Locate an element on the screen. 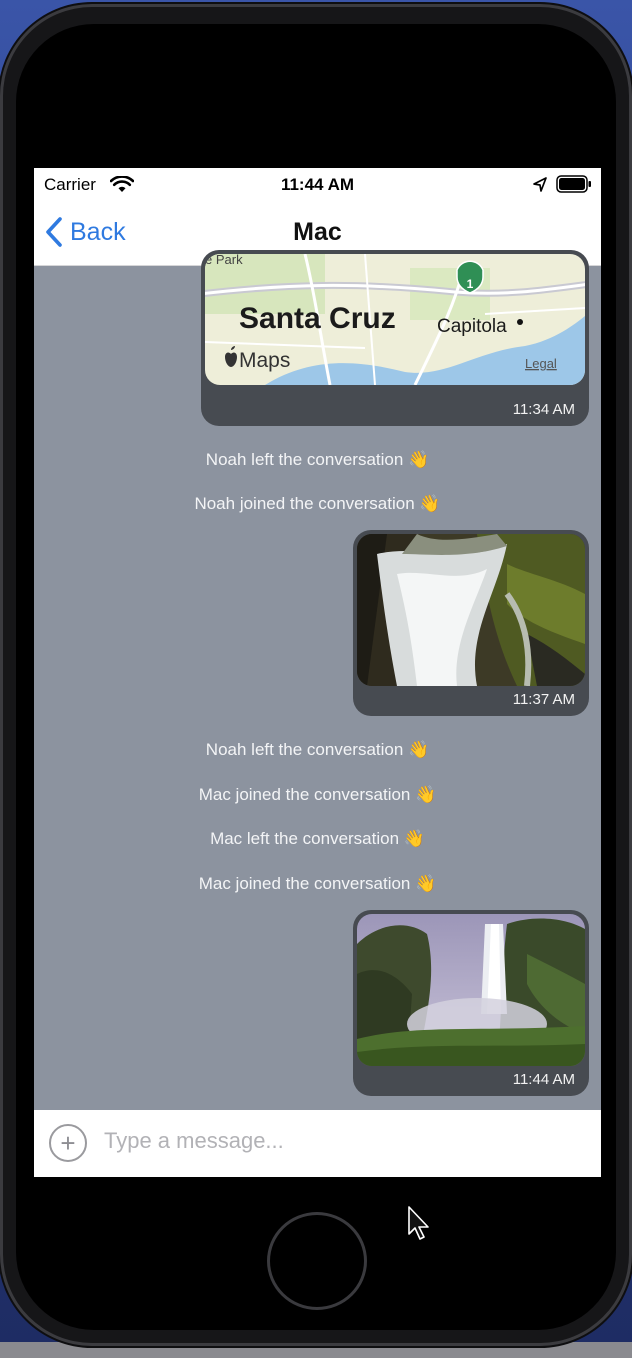 This screenshot has width=632, height=1358. clock: 11:44 AM is located at coordinates (317, 184).